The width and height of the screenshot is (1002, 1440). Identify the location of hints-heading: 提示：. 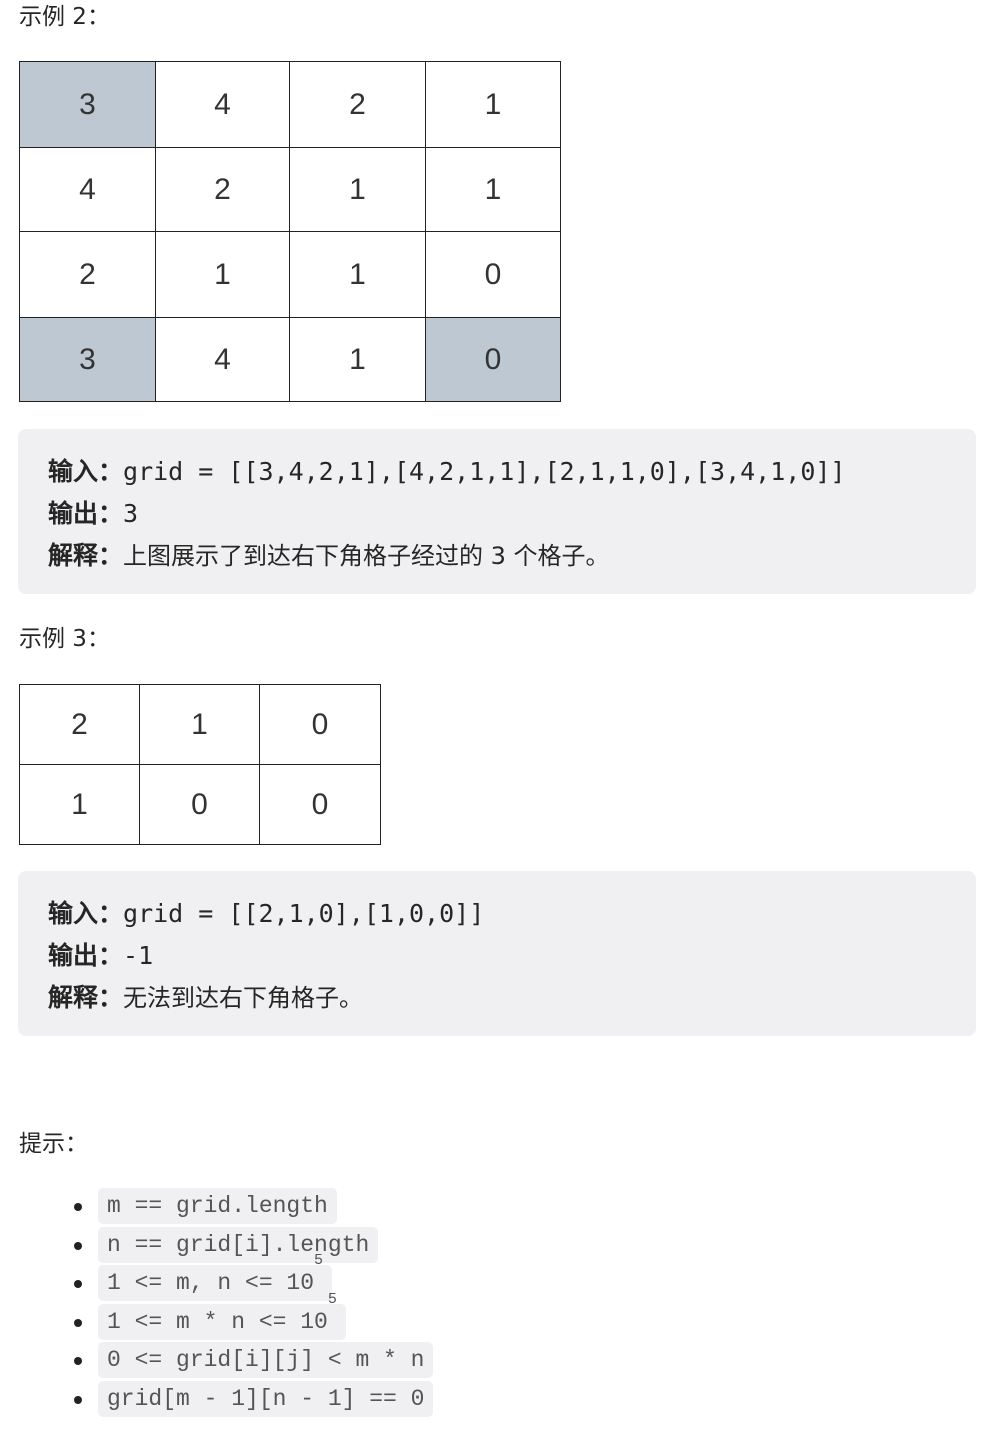
(53, 1144).